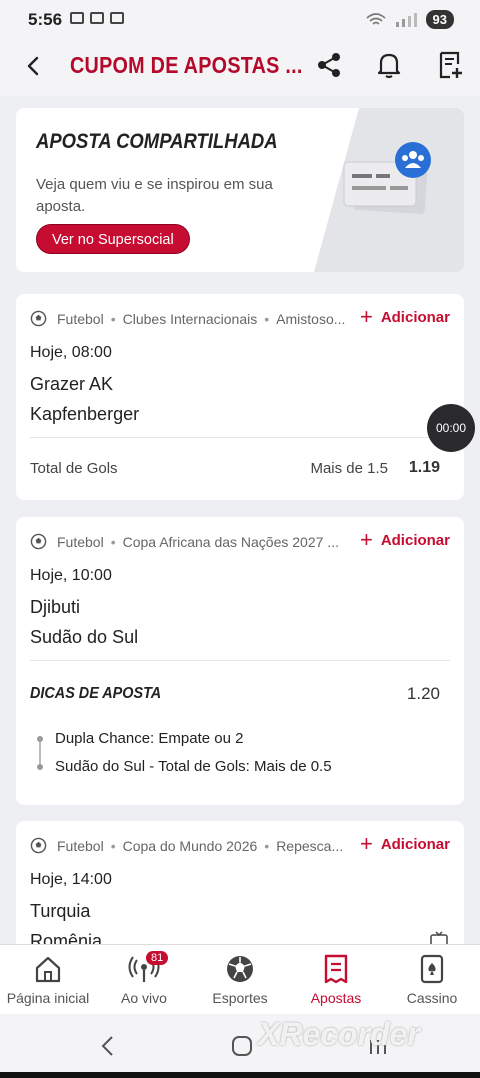  What do you see at coordinates (96, 693) in the screenshot?
I see `tips-title: DICAS DE APOSTA` at bounding box center [96, 693].